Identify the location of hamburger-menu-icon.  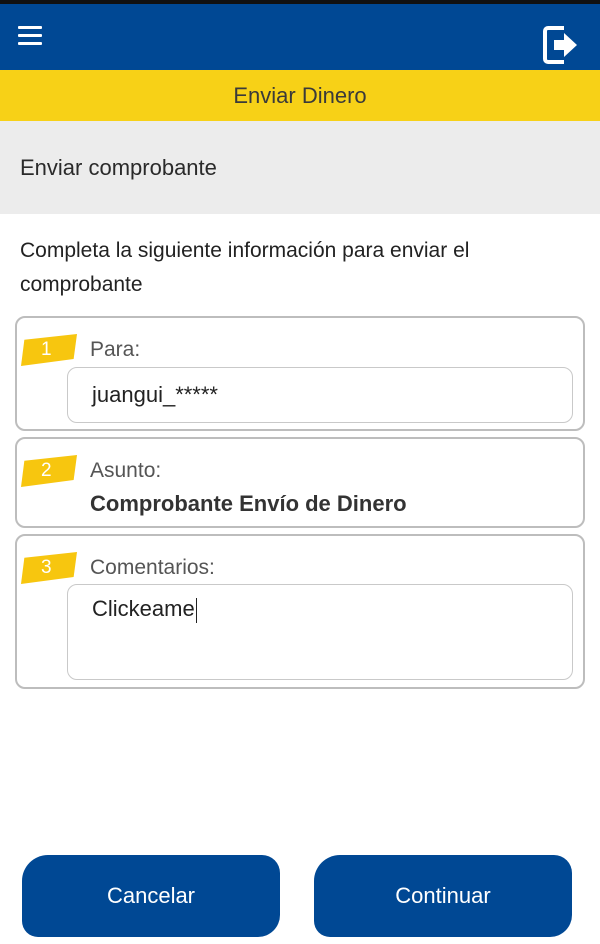
(30, 36).